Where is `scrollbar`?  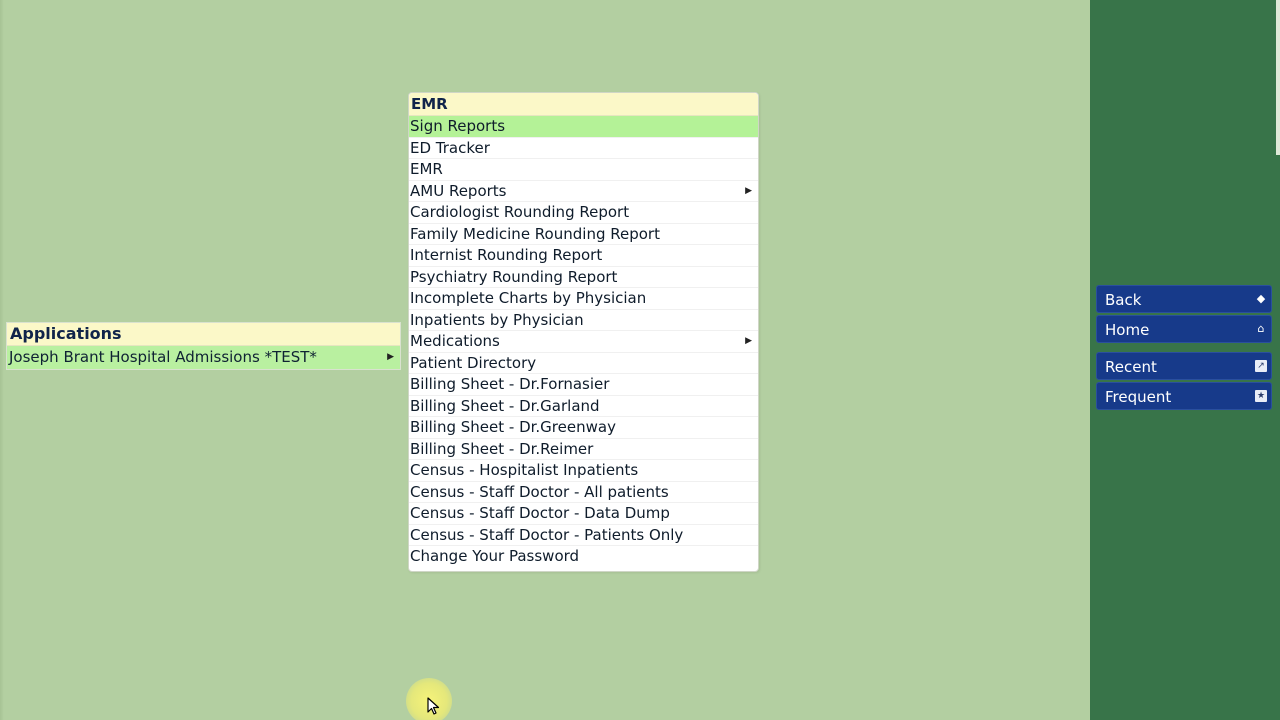 scrollbar is located at coordinates (1278, 77).